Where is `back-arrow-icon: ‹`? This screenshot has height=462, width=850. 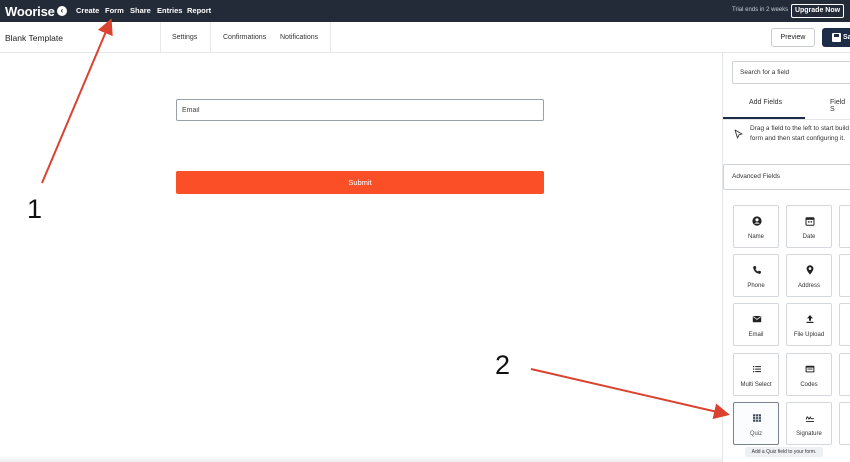 back-arrow-icon: ‹ is located at coordinates (62, 11).